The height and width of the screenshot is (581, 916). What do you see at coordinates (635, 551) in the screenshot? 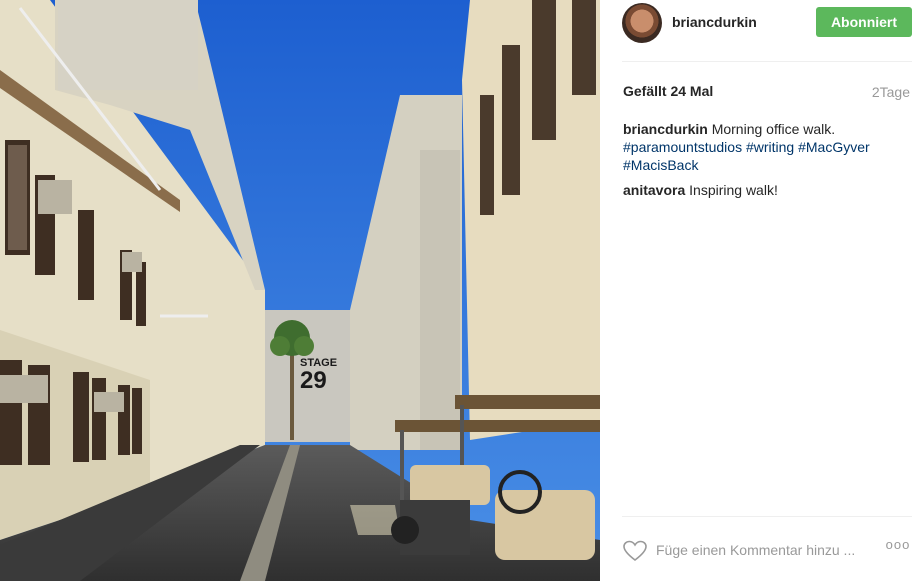
I see `heart-icon` at bounding box center [635, 551].